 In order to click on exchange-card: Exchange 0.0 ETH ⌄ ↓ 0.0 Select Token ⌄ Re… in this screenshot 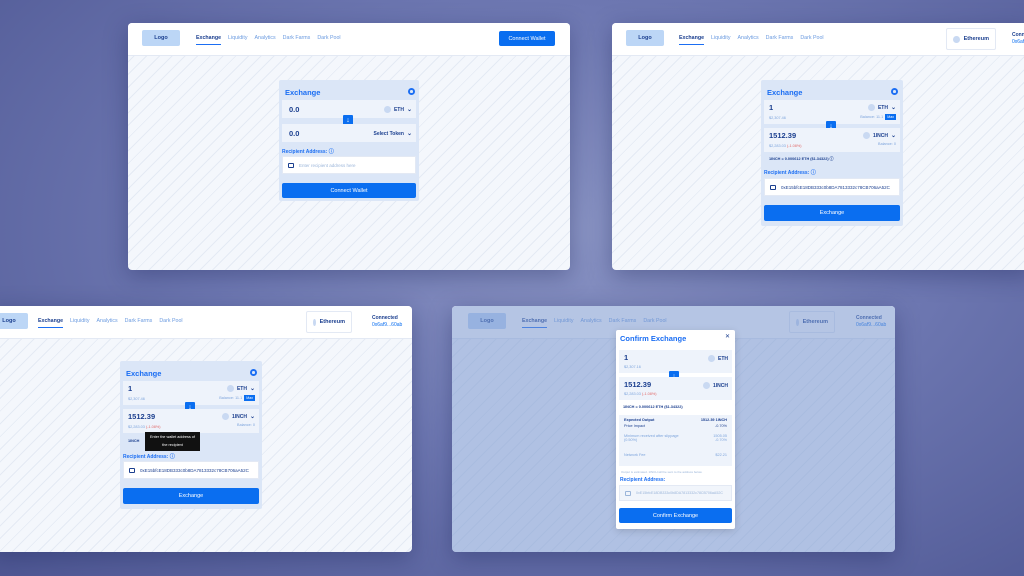, I will do `click(349, 140)`.